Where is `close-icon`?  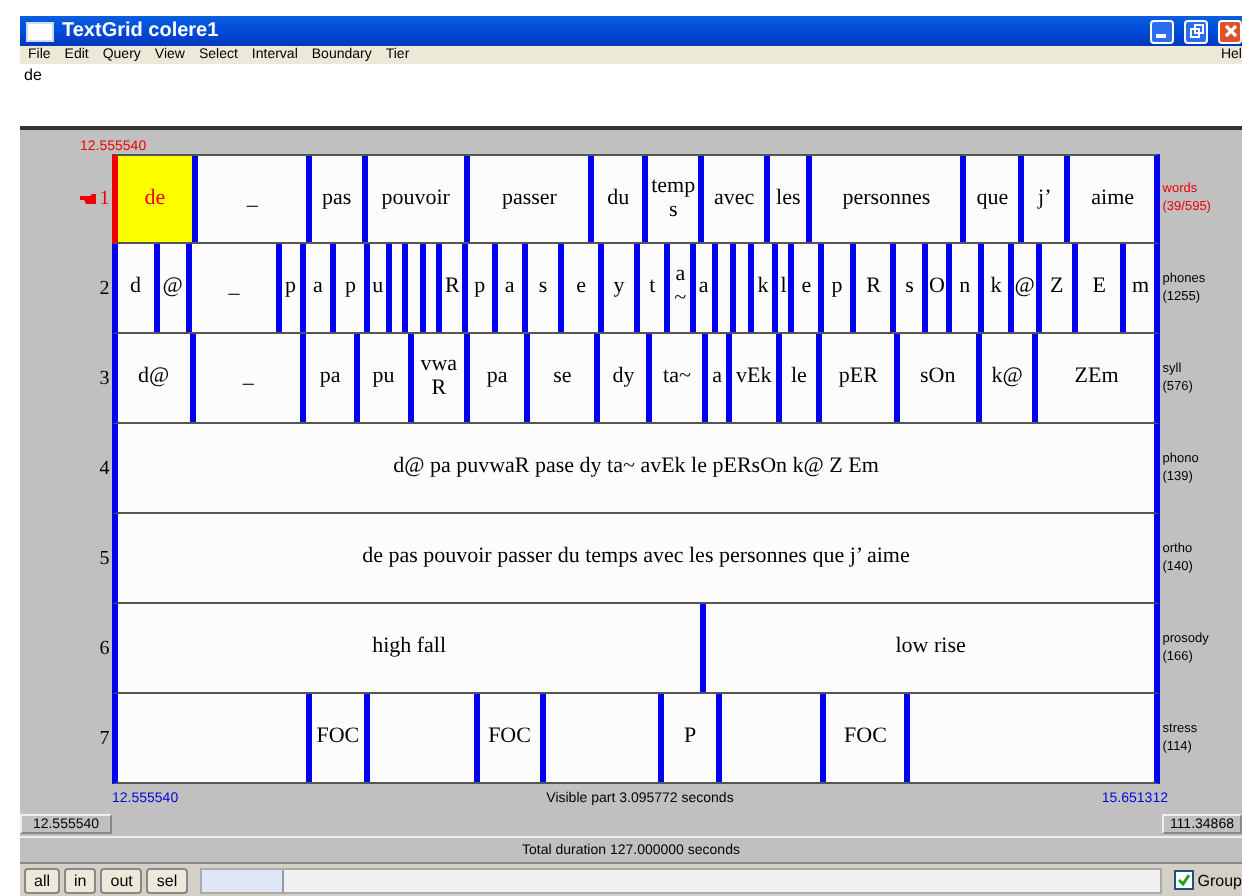
close-icon is located at coordinates (1230, 31).